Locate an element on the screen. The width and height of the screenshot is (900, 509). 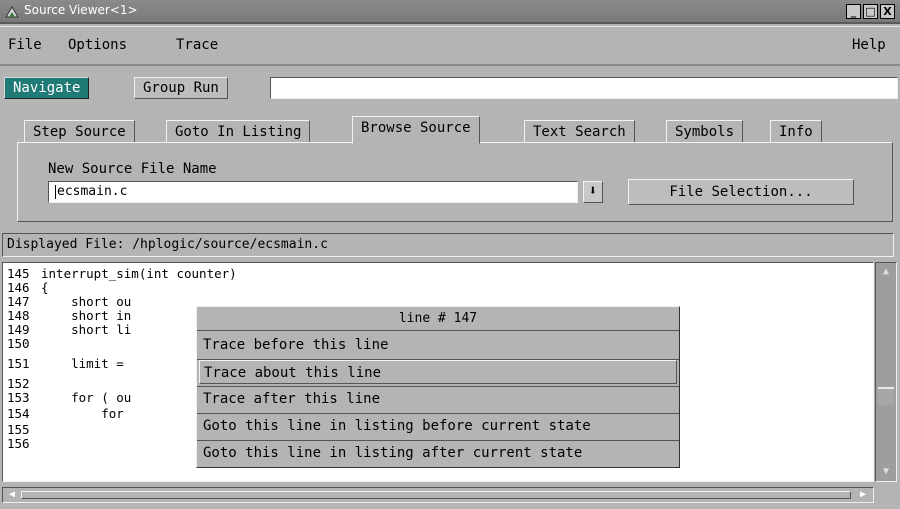
source-file-name-value: ecsmain.c is located at coordinates (92, 191).